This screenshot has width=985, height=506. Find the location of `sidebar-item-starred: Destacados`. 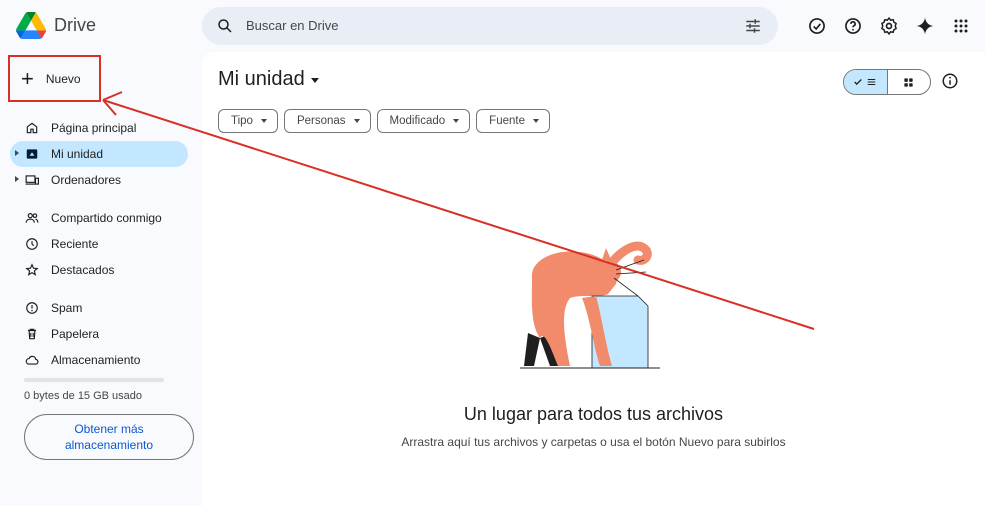

sidebar-item-starred: Destacados is located at coordinates (100, 270).